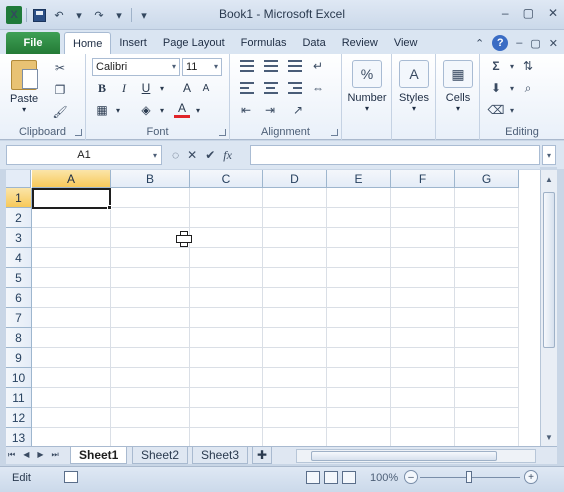 This screenshot has height=492, width=564. I want to click on cell-d11, so click(295, 398).